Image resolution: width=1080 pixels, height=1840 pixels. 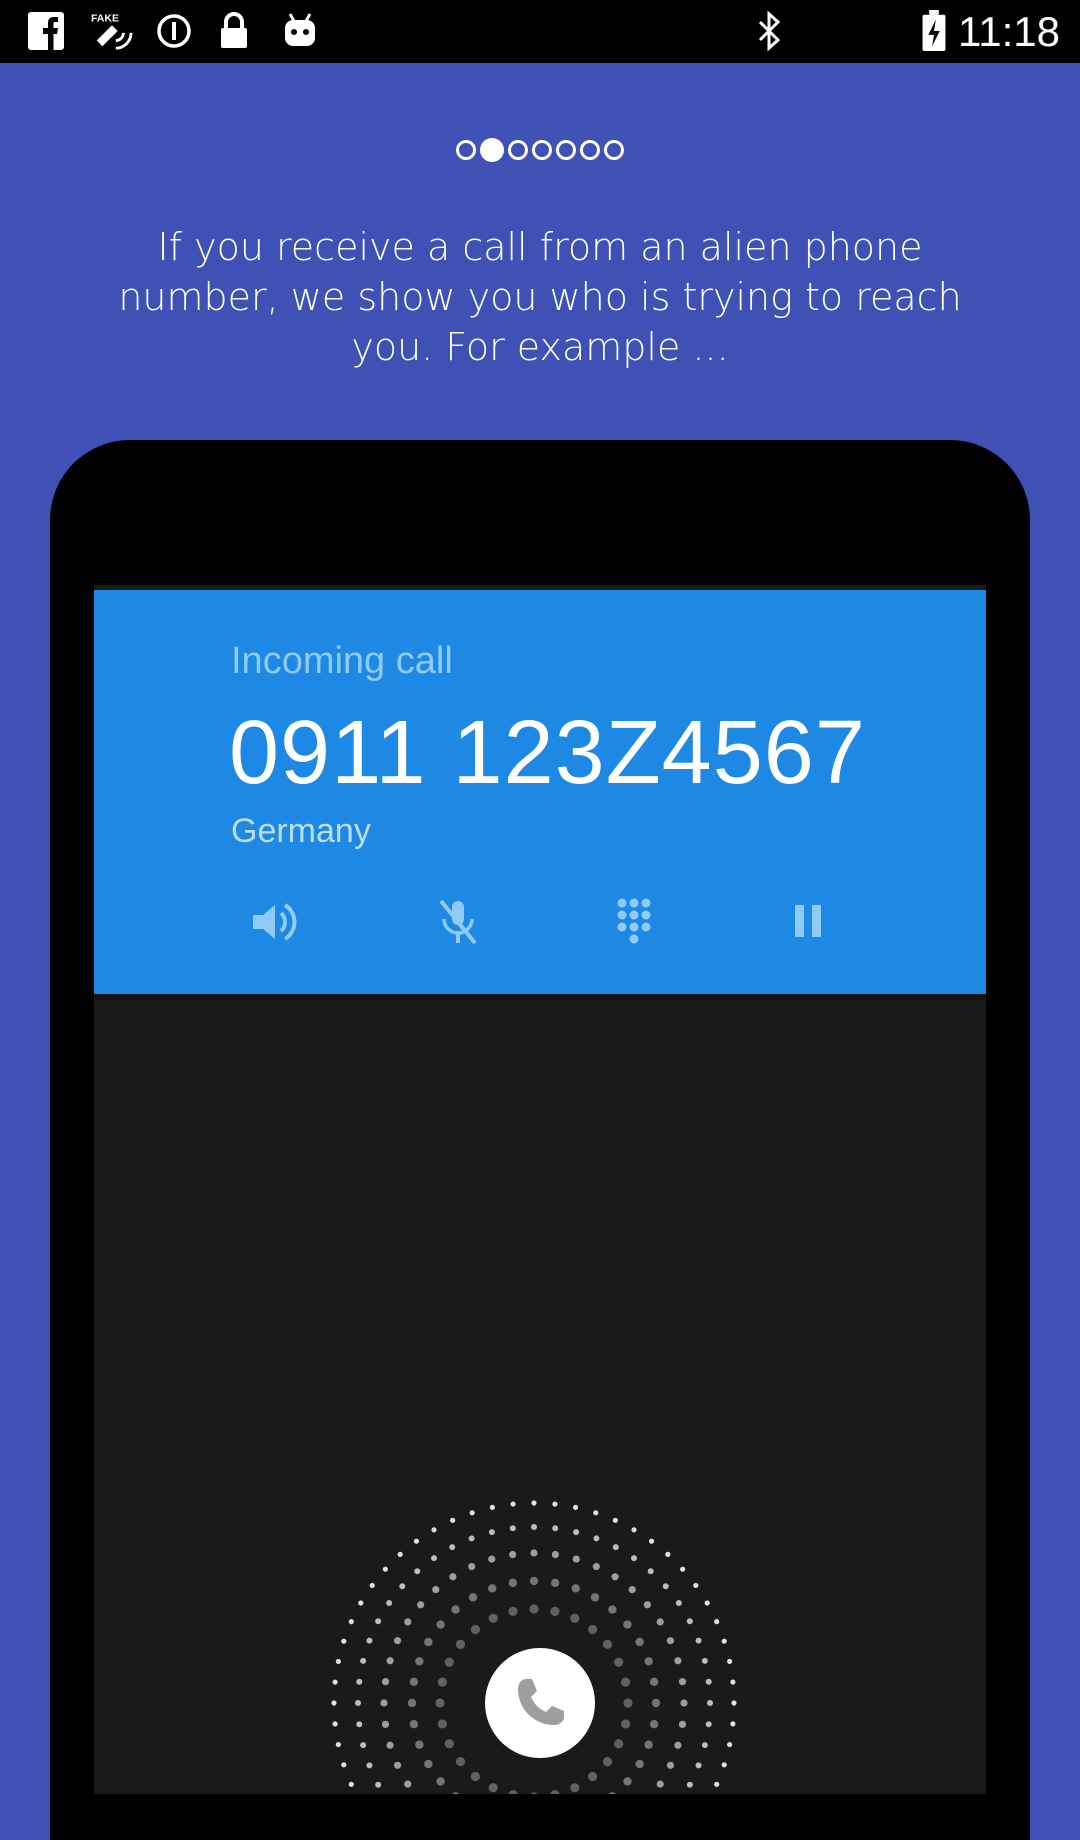 What do you see at coordinates (300, 29) in the screenshot?
I see `android-icon` at bounding box center [300, 29].